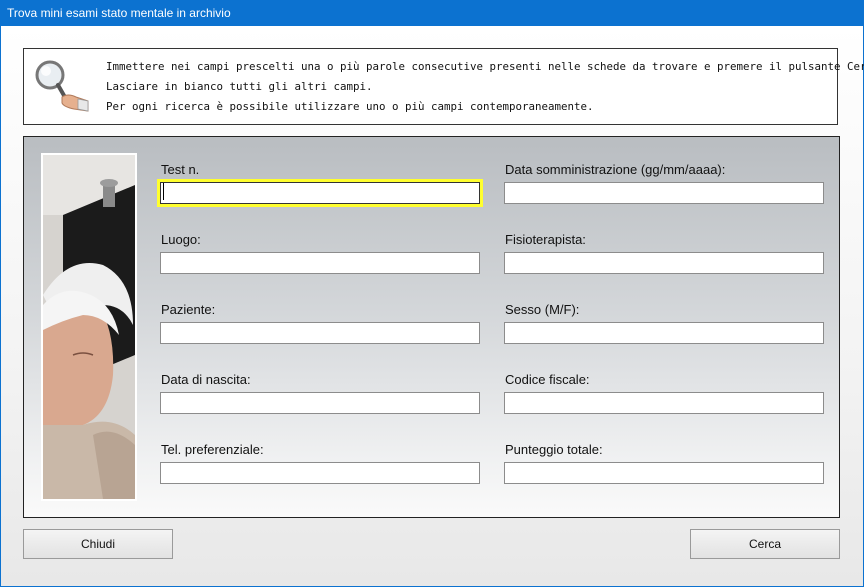 This screenshot has height=587, width=864. Describe the element at coordinates (542, 309) in the screenshot. I see `label-sex: Sesso (M/F):` at that location.